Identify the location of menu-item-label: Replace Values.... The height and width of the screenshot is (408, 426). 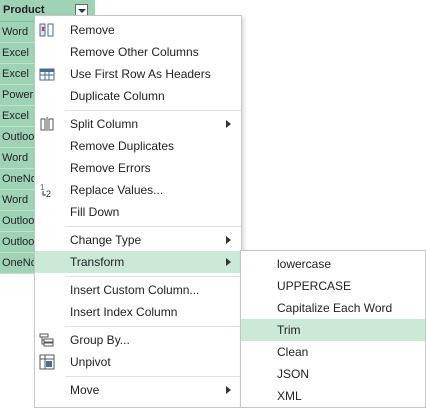
(117, 190).